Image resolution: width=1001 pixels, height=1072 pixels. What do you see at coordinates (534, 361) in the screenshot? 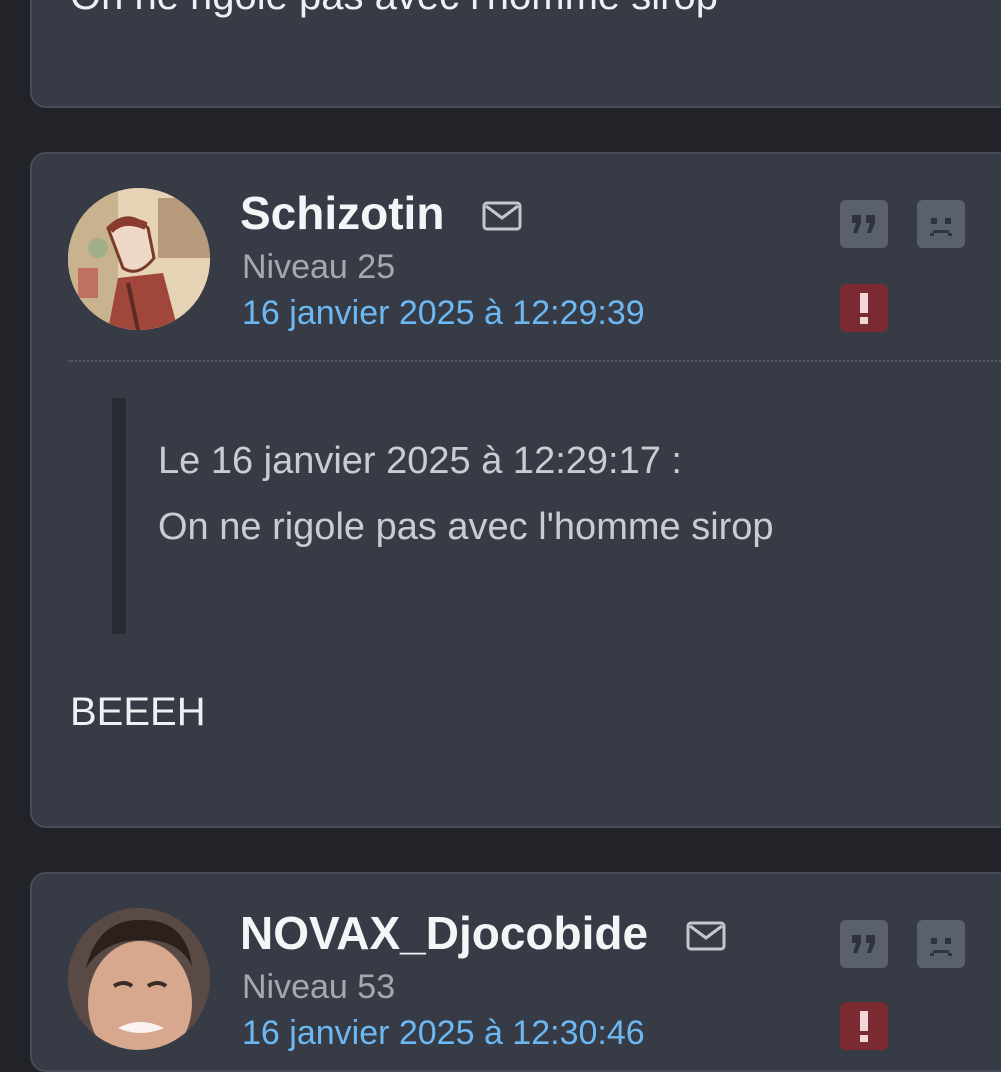
I see `post-header-divider` at bounding box center [534, 361].